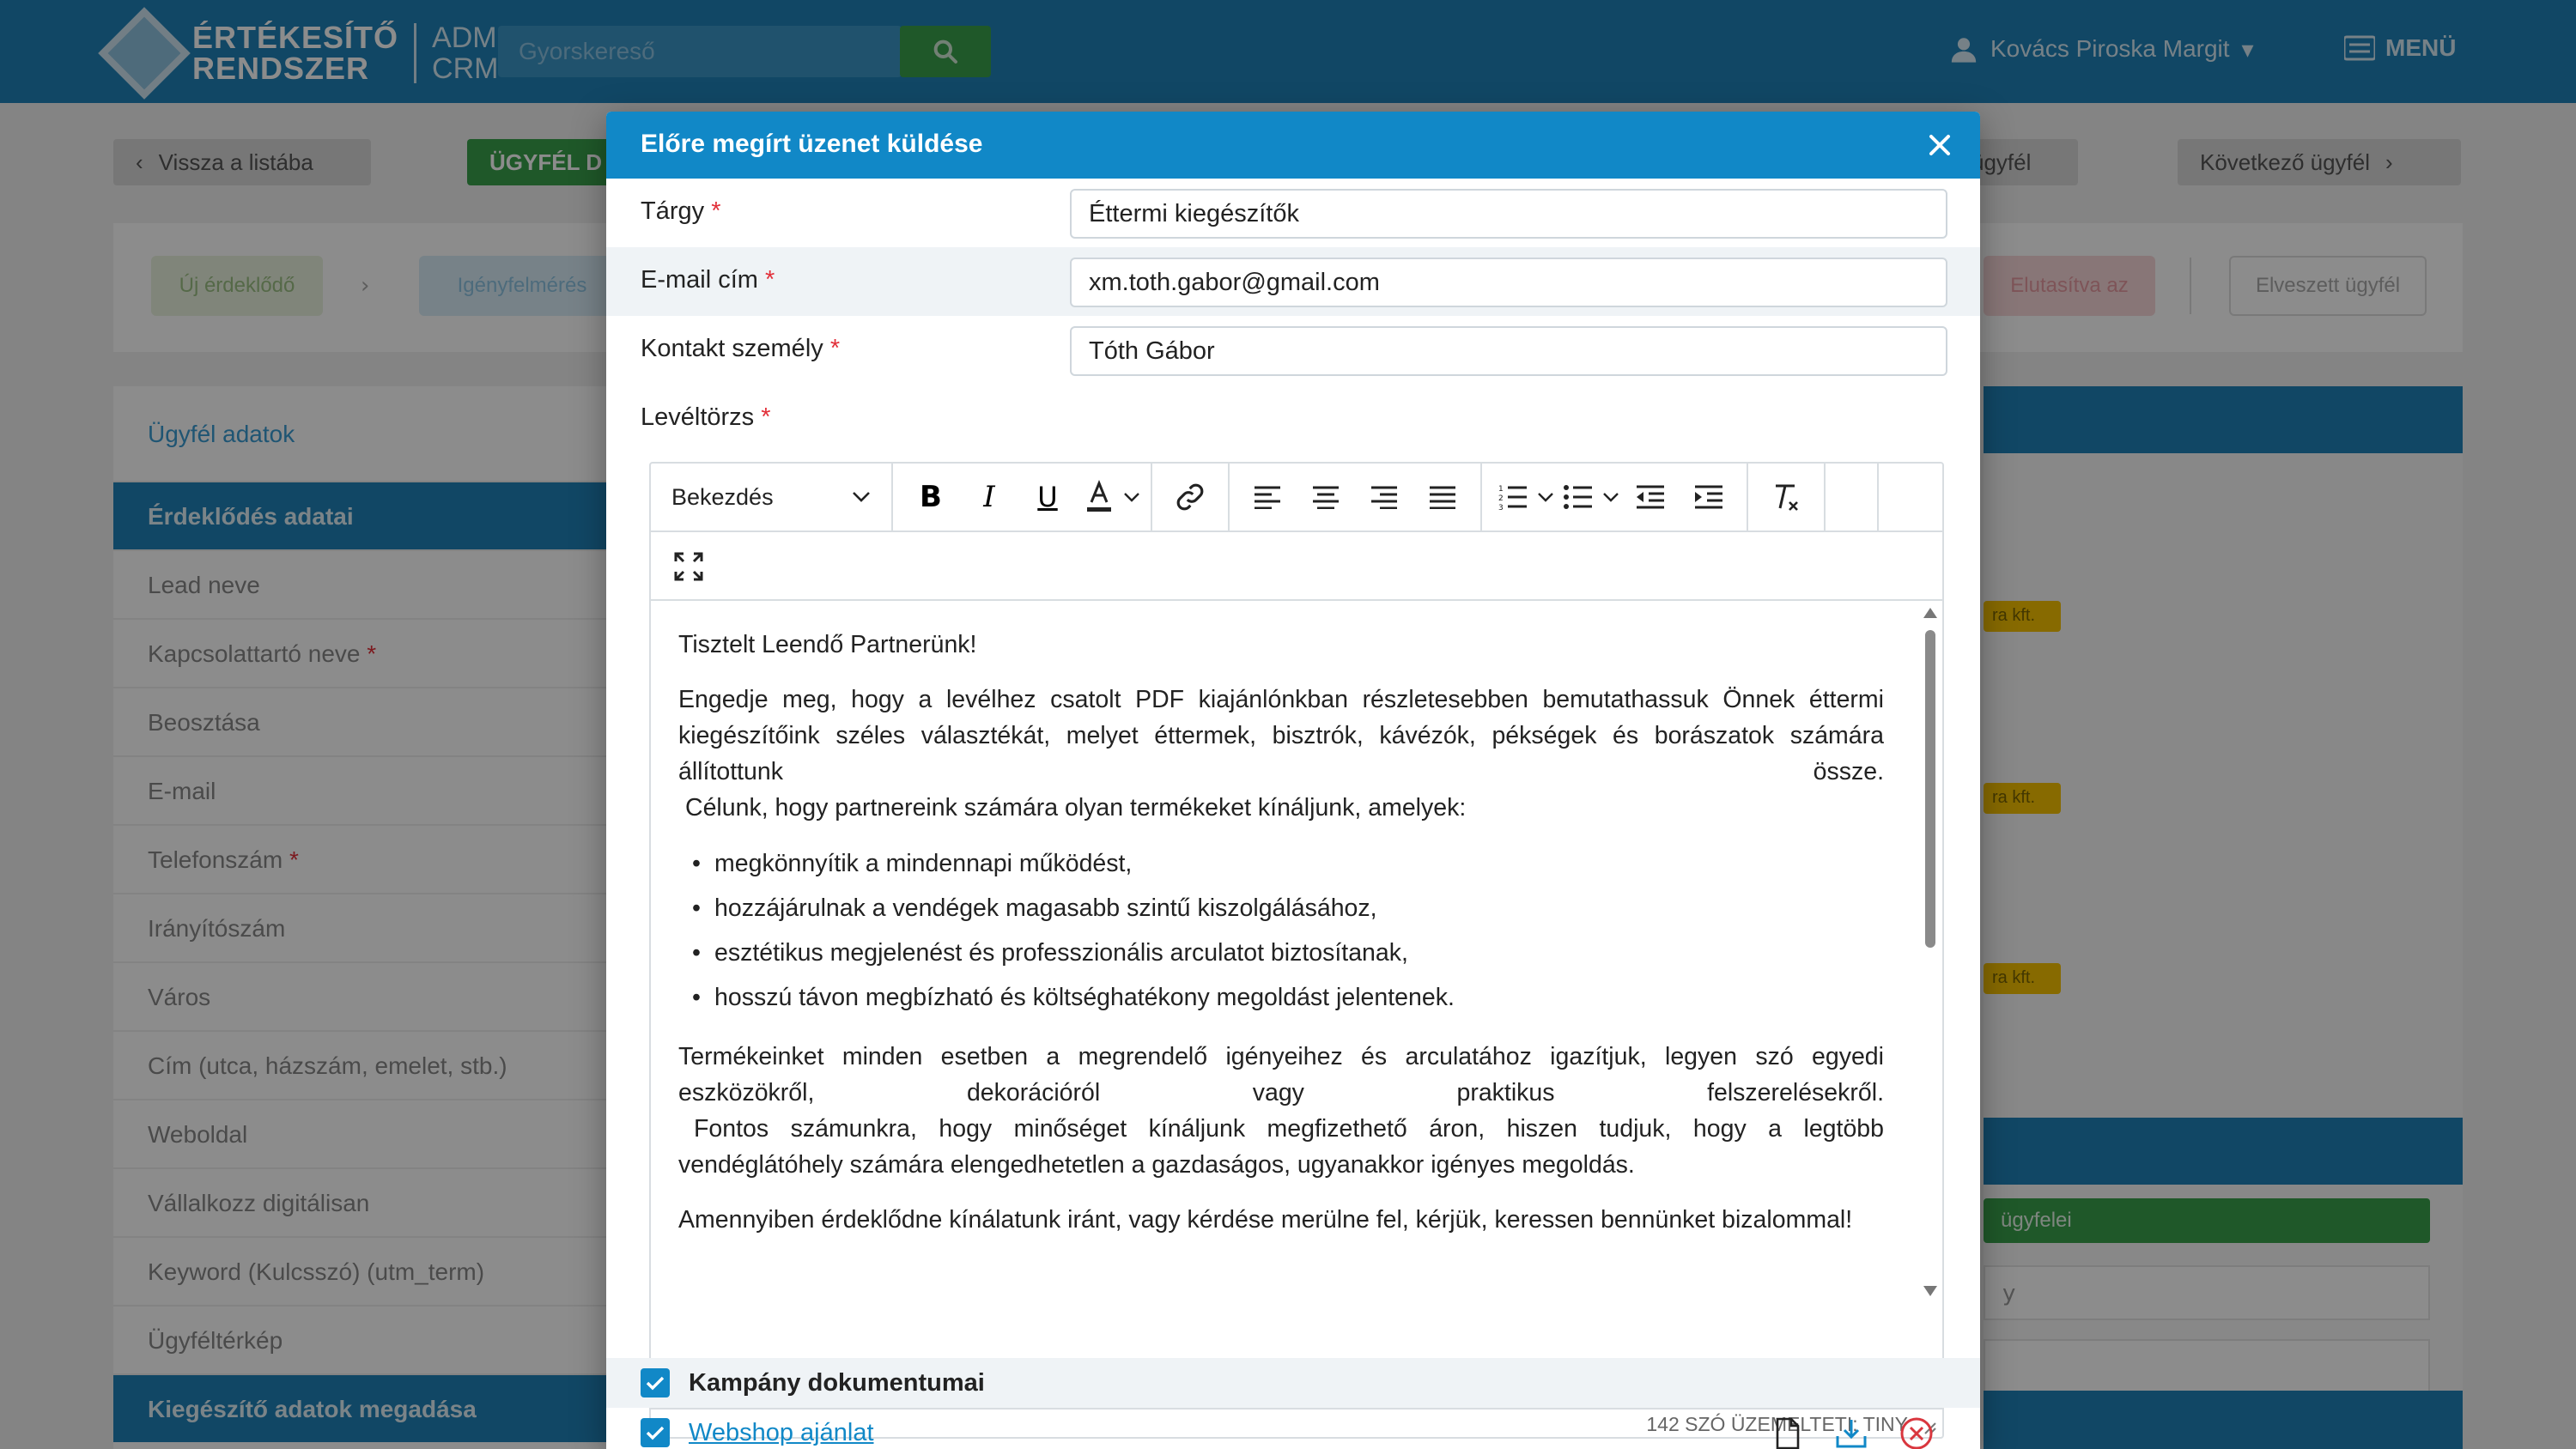 The width and height of the screenshot is (2576, 1449). What do you see at coordinates (1930, 953) in the screenshot?
I see `editor-scrollbar` at bounding box center [1930, 953].